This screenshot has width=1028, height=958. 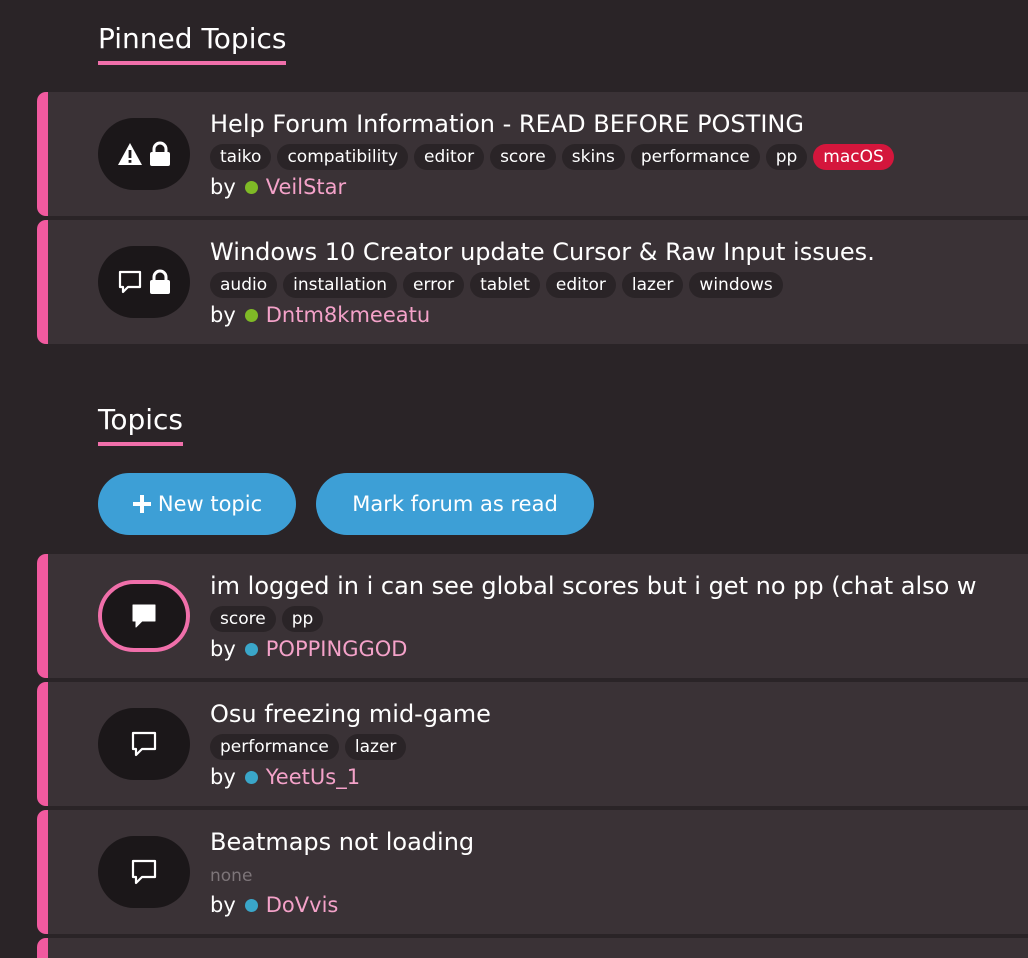 What do you see at coordinates (340, 285) in the screenshot?
I see `tag: installation` at bounding box center [340, 285].